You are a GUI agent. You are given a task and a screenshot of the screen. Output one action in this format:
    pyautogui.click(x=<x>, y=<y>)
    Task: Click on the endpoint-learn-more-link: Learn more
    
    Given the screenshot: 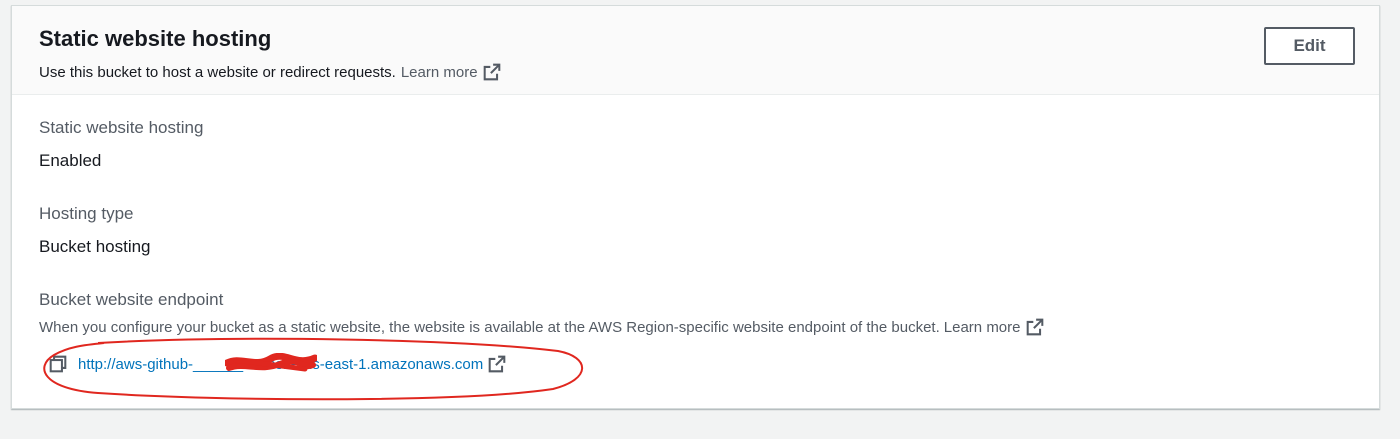 What is the action you would take?
    pyautogui.click(x=994, y=327)
    